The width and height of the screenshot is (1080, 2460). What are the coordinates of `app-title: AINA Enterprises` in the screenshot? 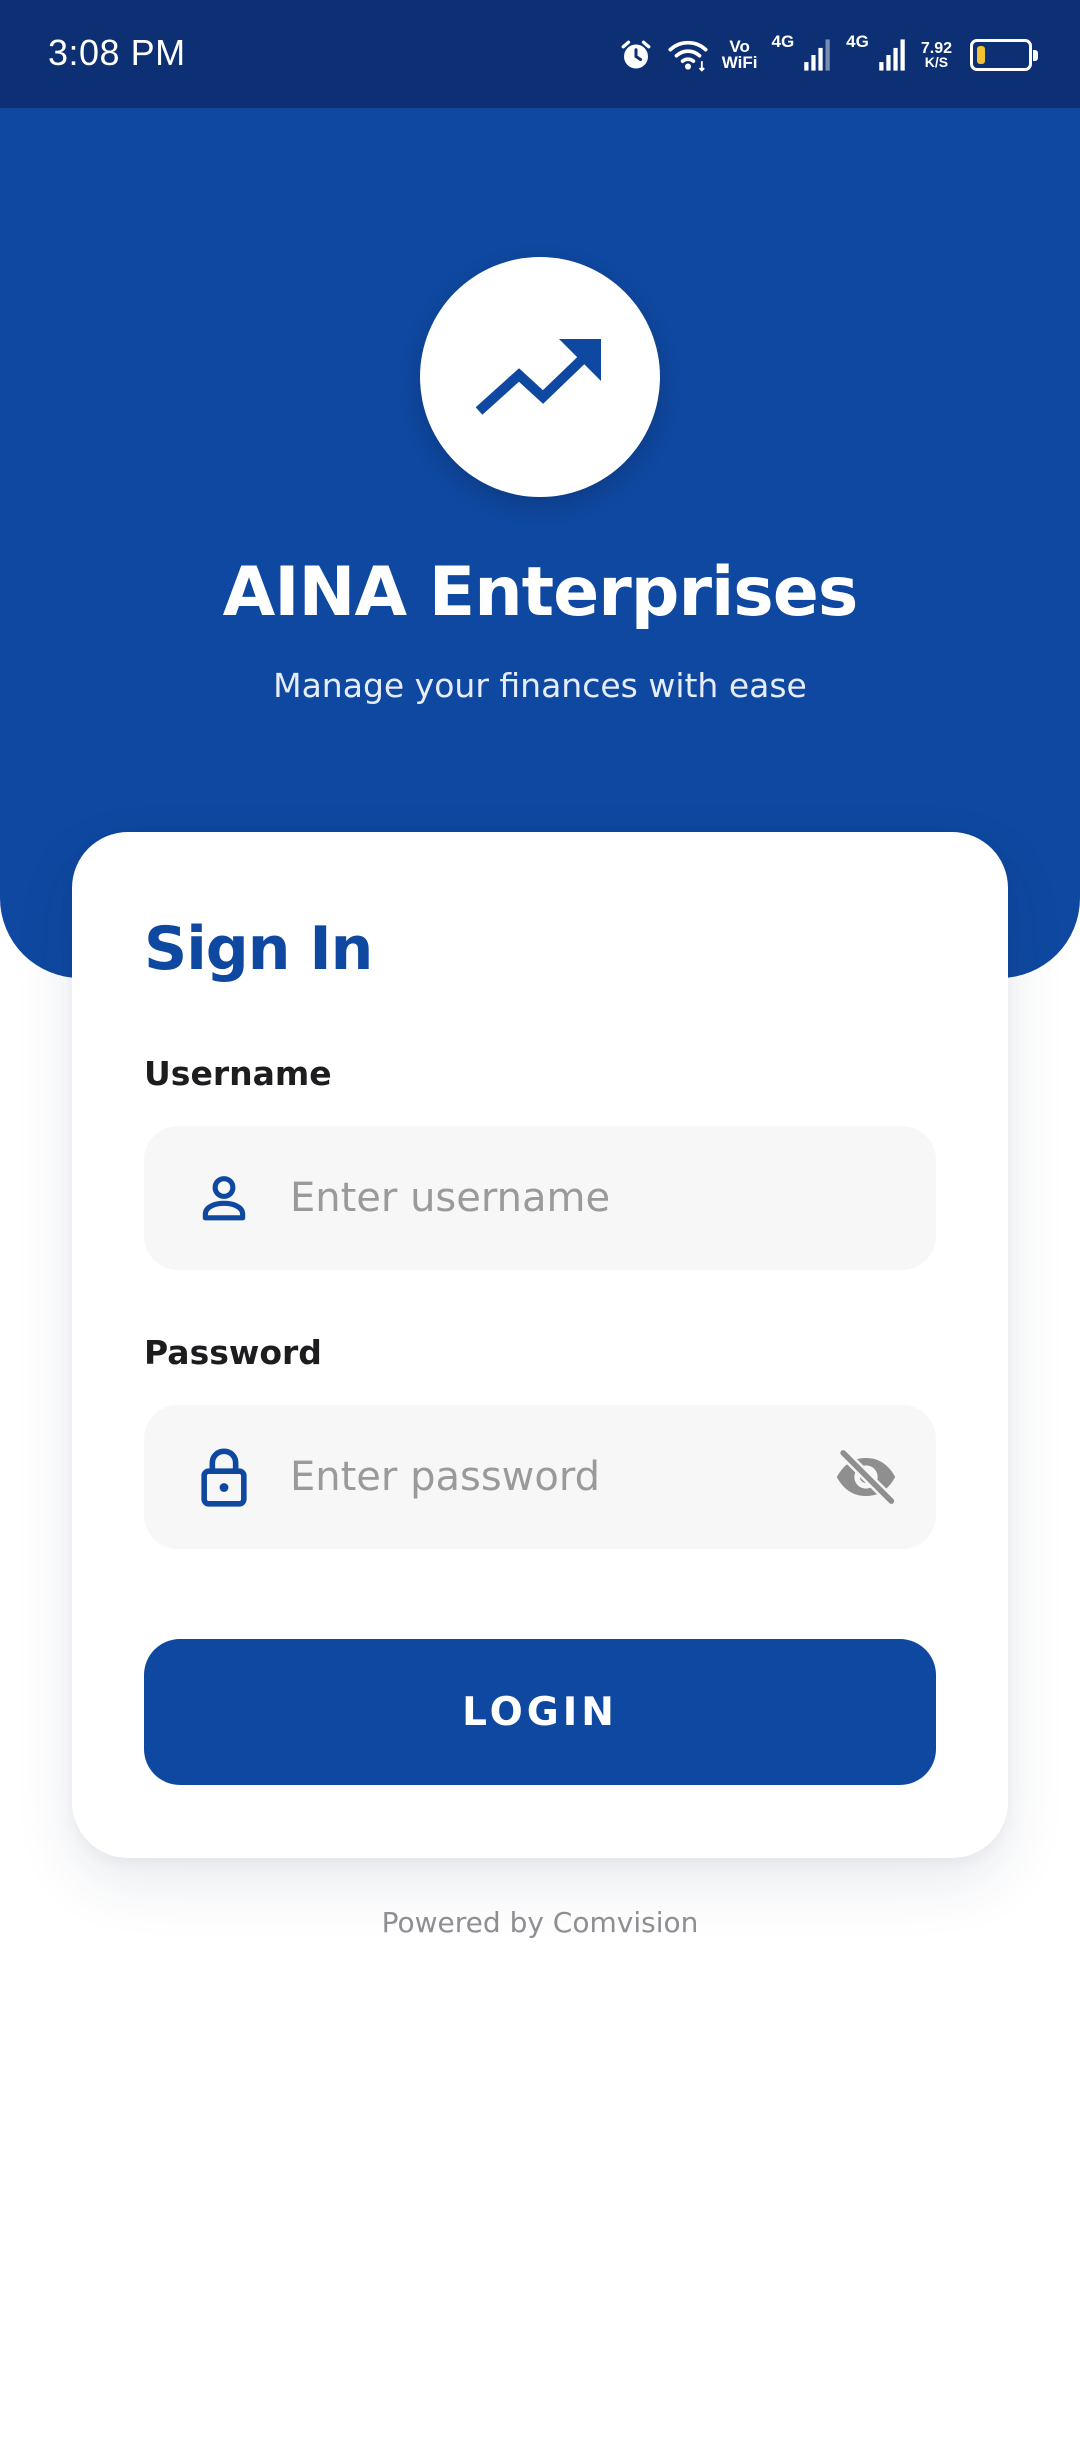 It's located at (540, 592).